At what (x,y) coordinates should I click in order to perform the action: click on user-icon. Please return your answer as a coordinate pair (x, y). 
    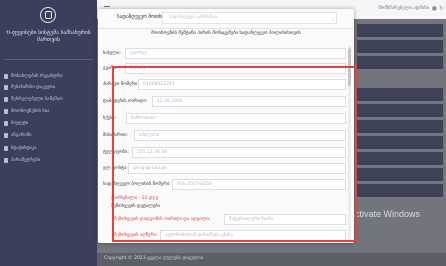
    Looking at the image, I should click on (6, 76).